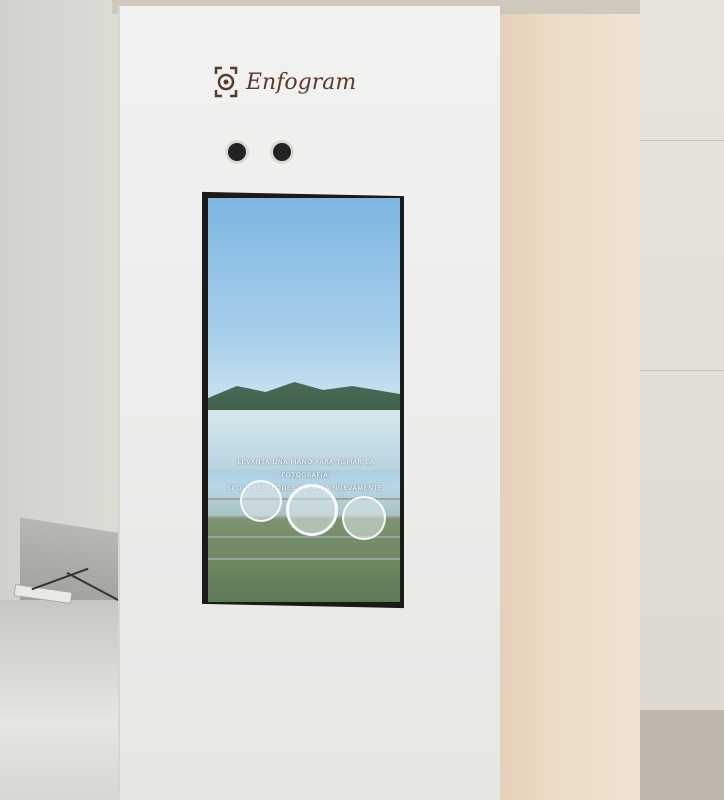 This screenshot has width=724, height=800. What do you see at coordinates (312, 510) in the screenshot?
I see `photo-thumbnail-selected` at bounding box center [312, 510].